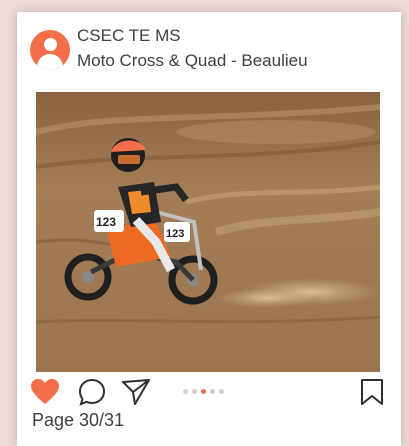 The image size is (409, 446). I want to click on post-actions, so click(210, 393).